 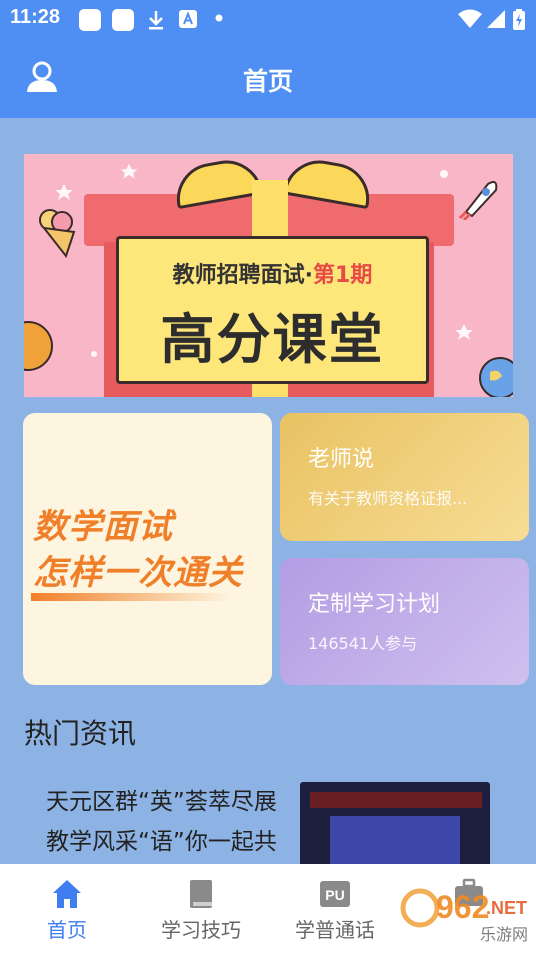 I want to click on math-card-line1: 数学面试, so click(x=103, y=527).